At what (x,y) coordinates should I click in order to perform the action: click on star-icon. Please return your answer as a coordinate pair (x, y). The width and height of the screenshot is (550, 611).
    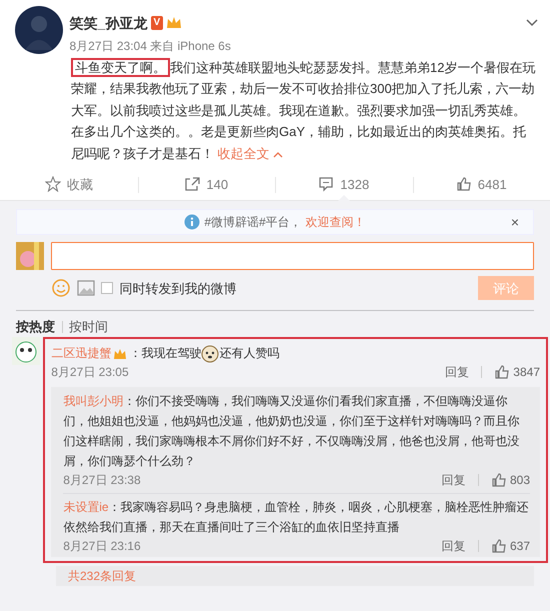
    Looking at the image, I should click on (52, 184).